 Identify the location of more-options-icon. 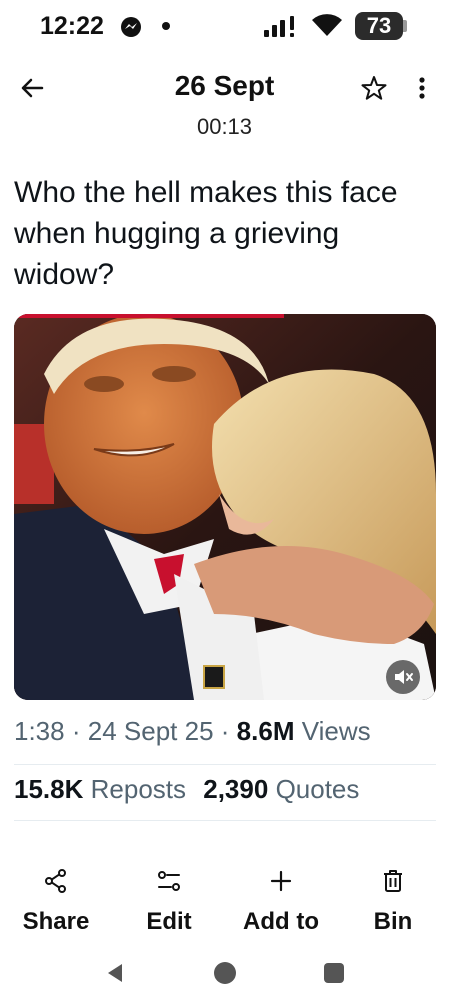
(422, 88).